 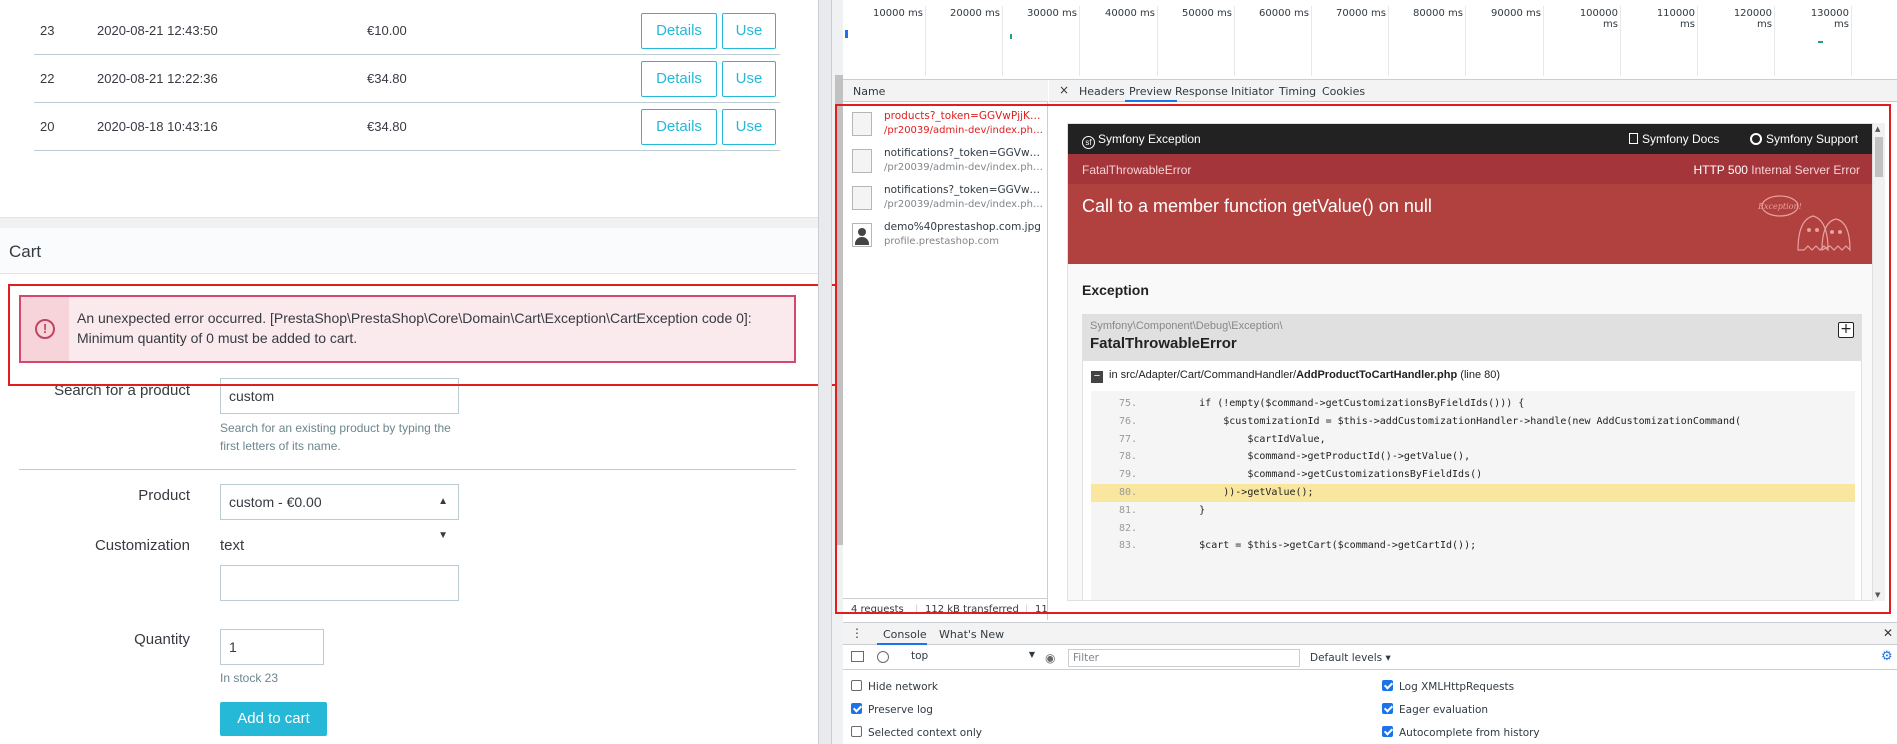 I want to click on quantity-input: 1, so click(x=272, y=647).